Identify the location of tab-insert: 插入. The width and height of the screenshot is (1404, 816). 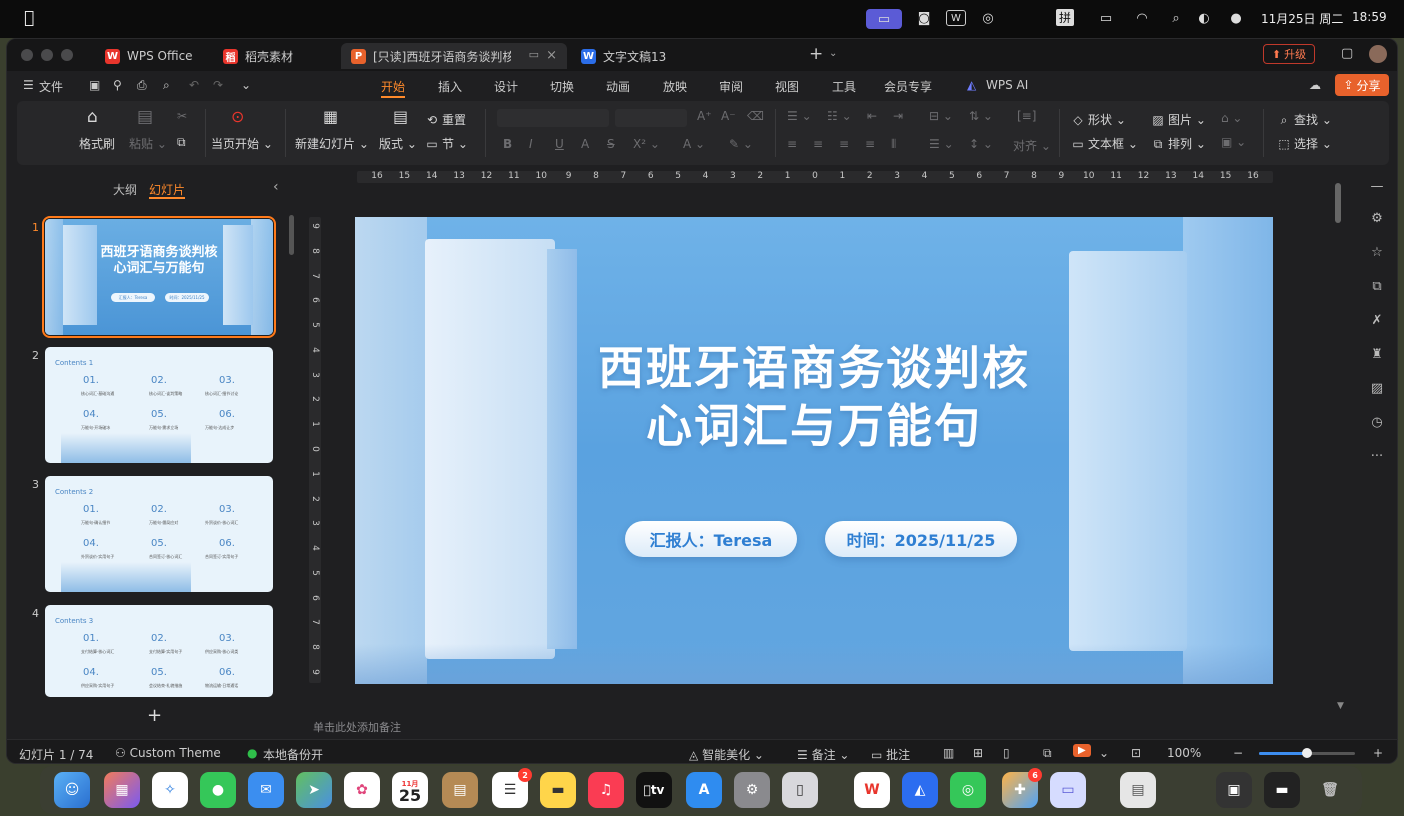
(450, 86).